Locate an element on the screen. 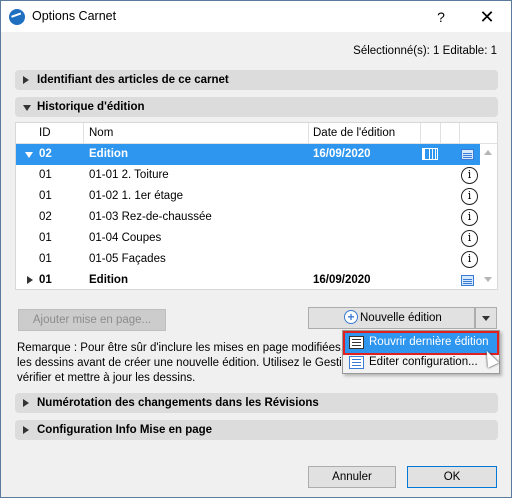  nouvelle-edition-dropdown-button is located at coordinates (486, 318).